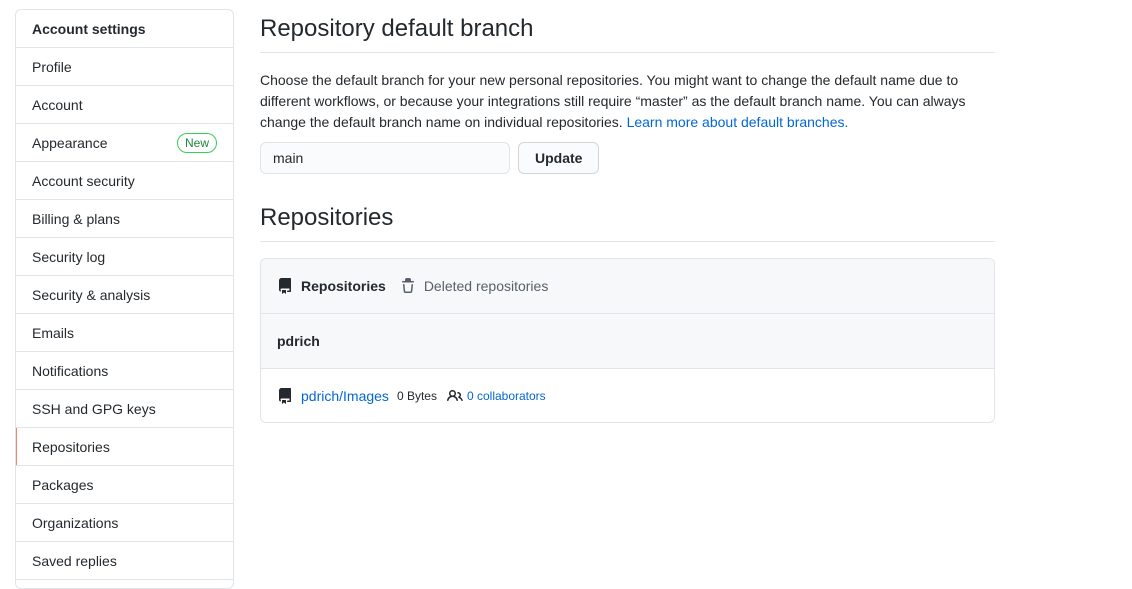 This screenshot has height=589, width=1132. I want to click on sidebar-item-label: Billing & plans, so click(76, 218).